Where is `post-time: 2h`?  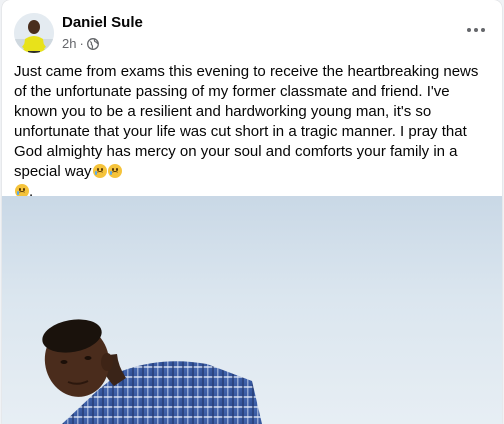
post-time: 2h is located at coordinates (69, 43).